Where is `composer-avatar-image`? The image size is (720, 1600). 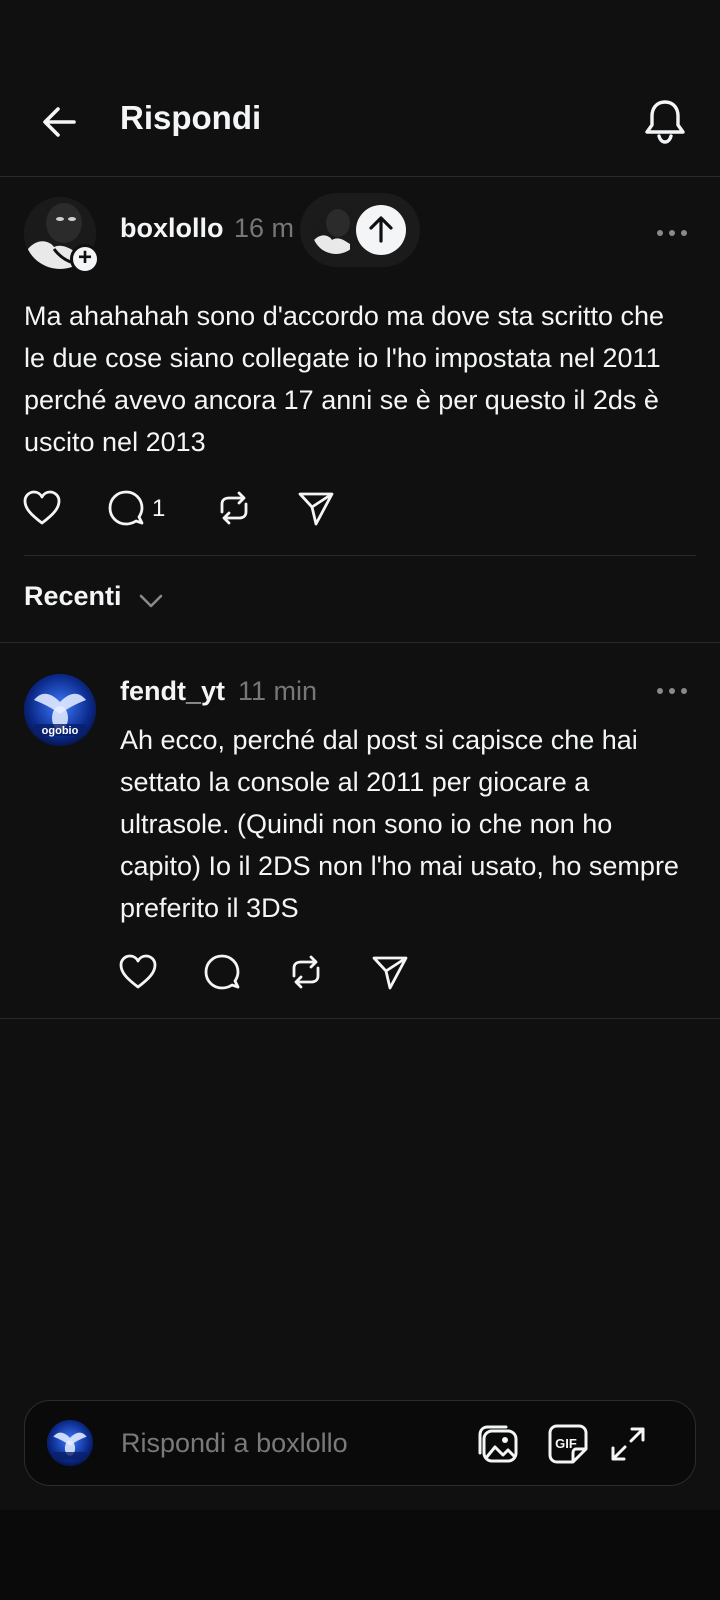 composer-avatar-image is located at coordinates (70, 1443).